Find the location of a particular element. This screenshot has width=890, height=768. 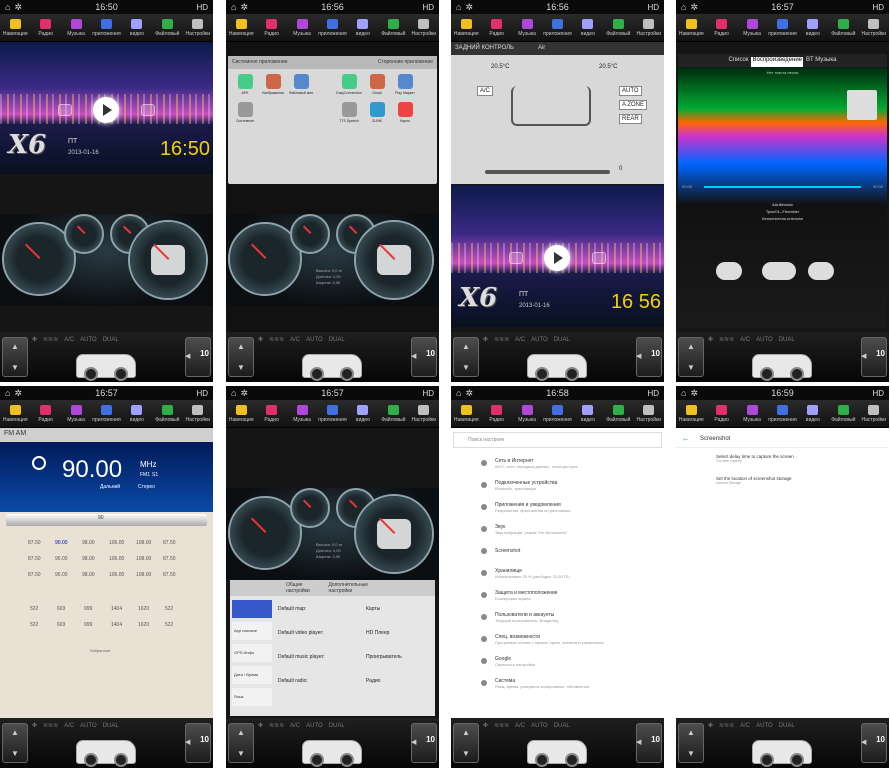

next-button is located at coordinates (599, 257).